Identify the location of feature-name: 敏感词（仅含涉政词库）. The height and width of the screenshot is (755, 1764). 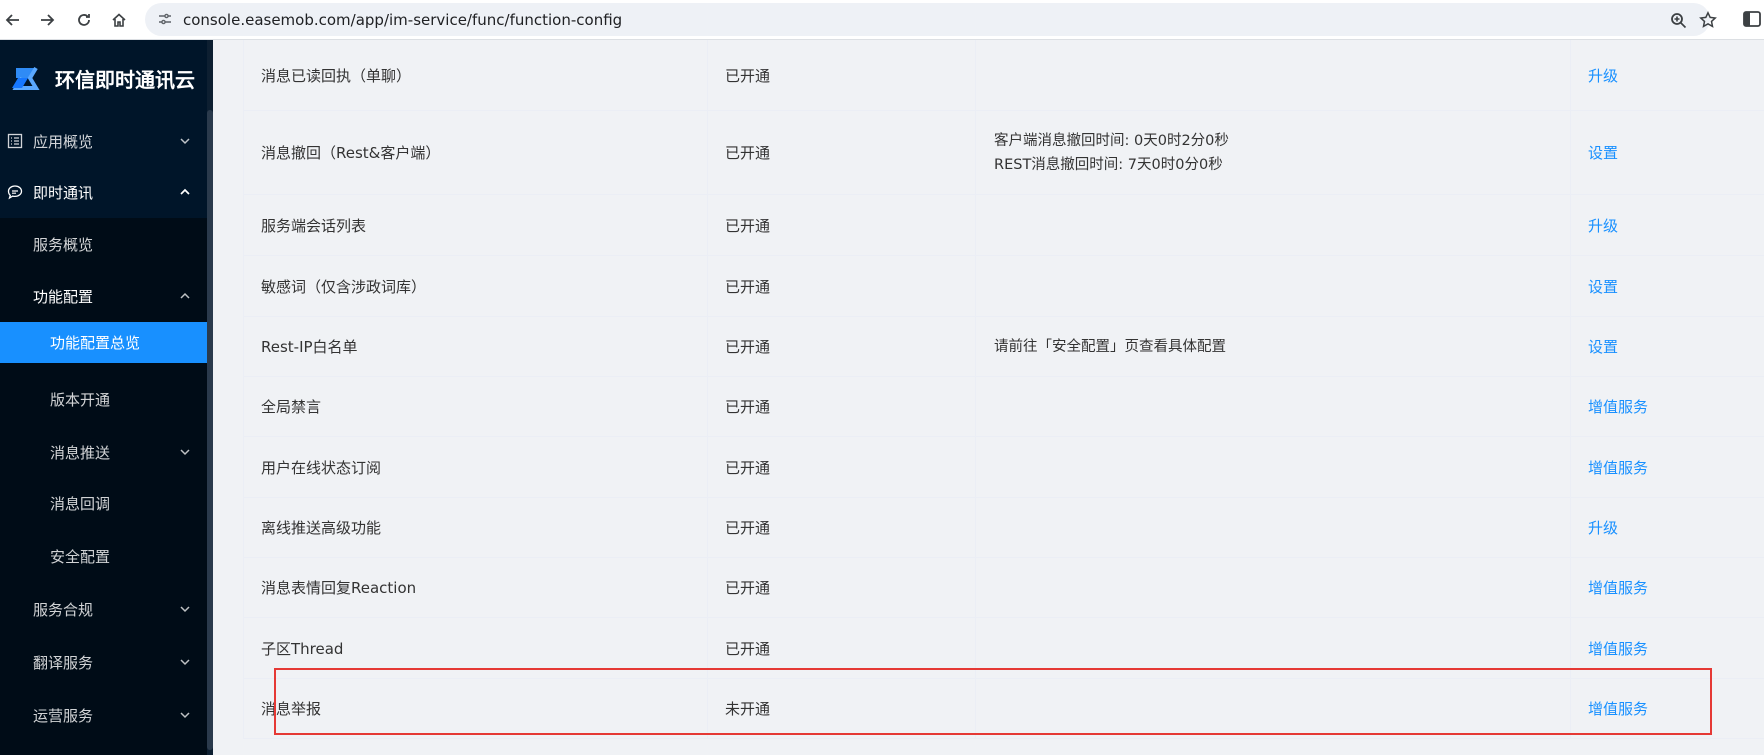
(344, 286).